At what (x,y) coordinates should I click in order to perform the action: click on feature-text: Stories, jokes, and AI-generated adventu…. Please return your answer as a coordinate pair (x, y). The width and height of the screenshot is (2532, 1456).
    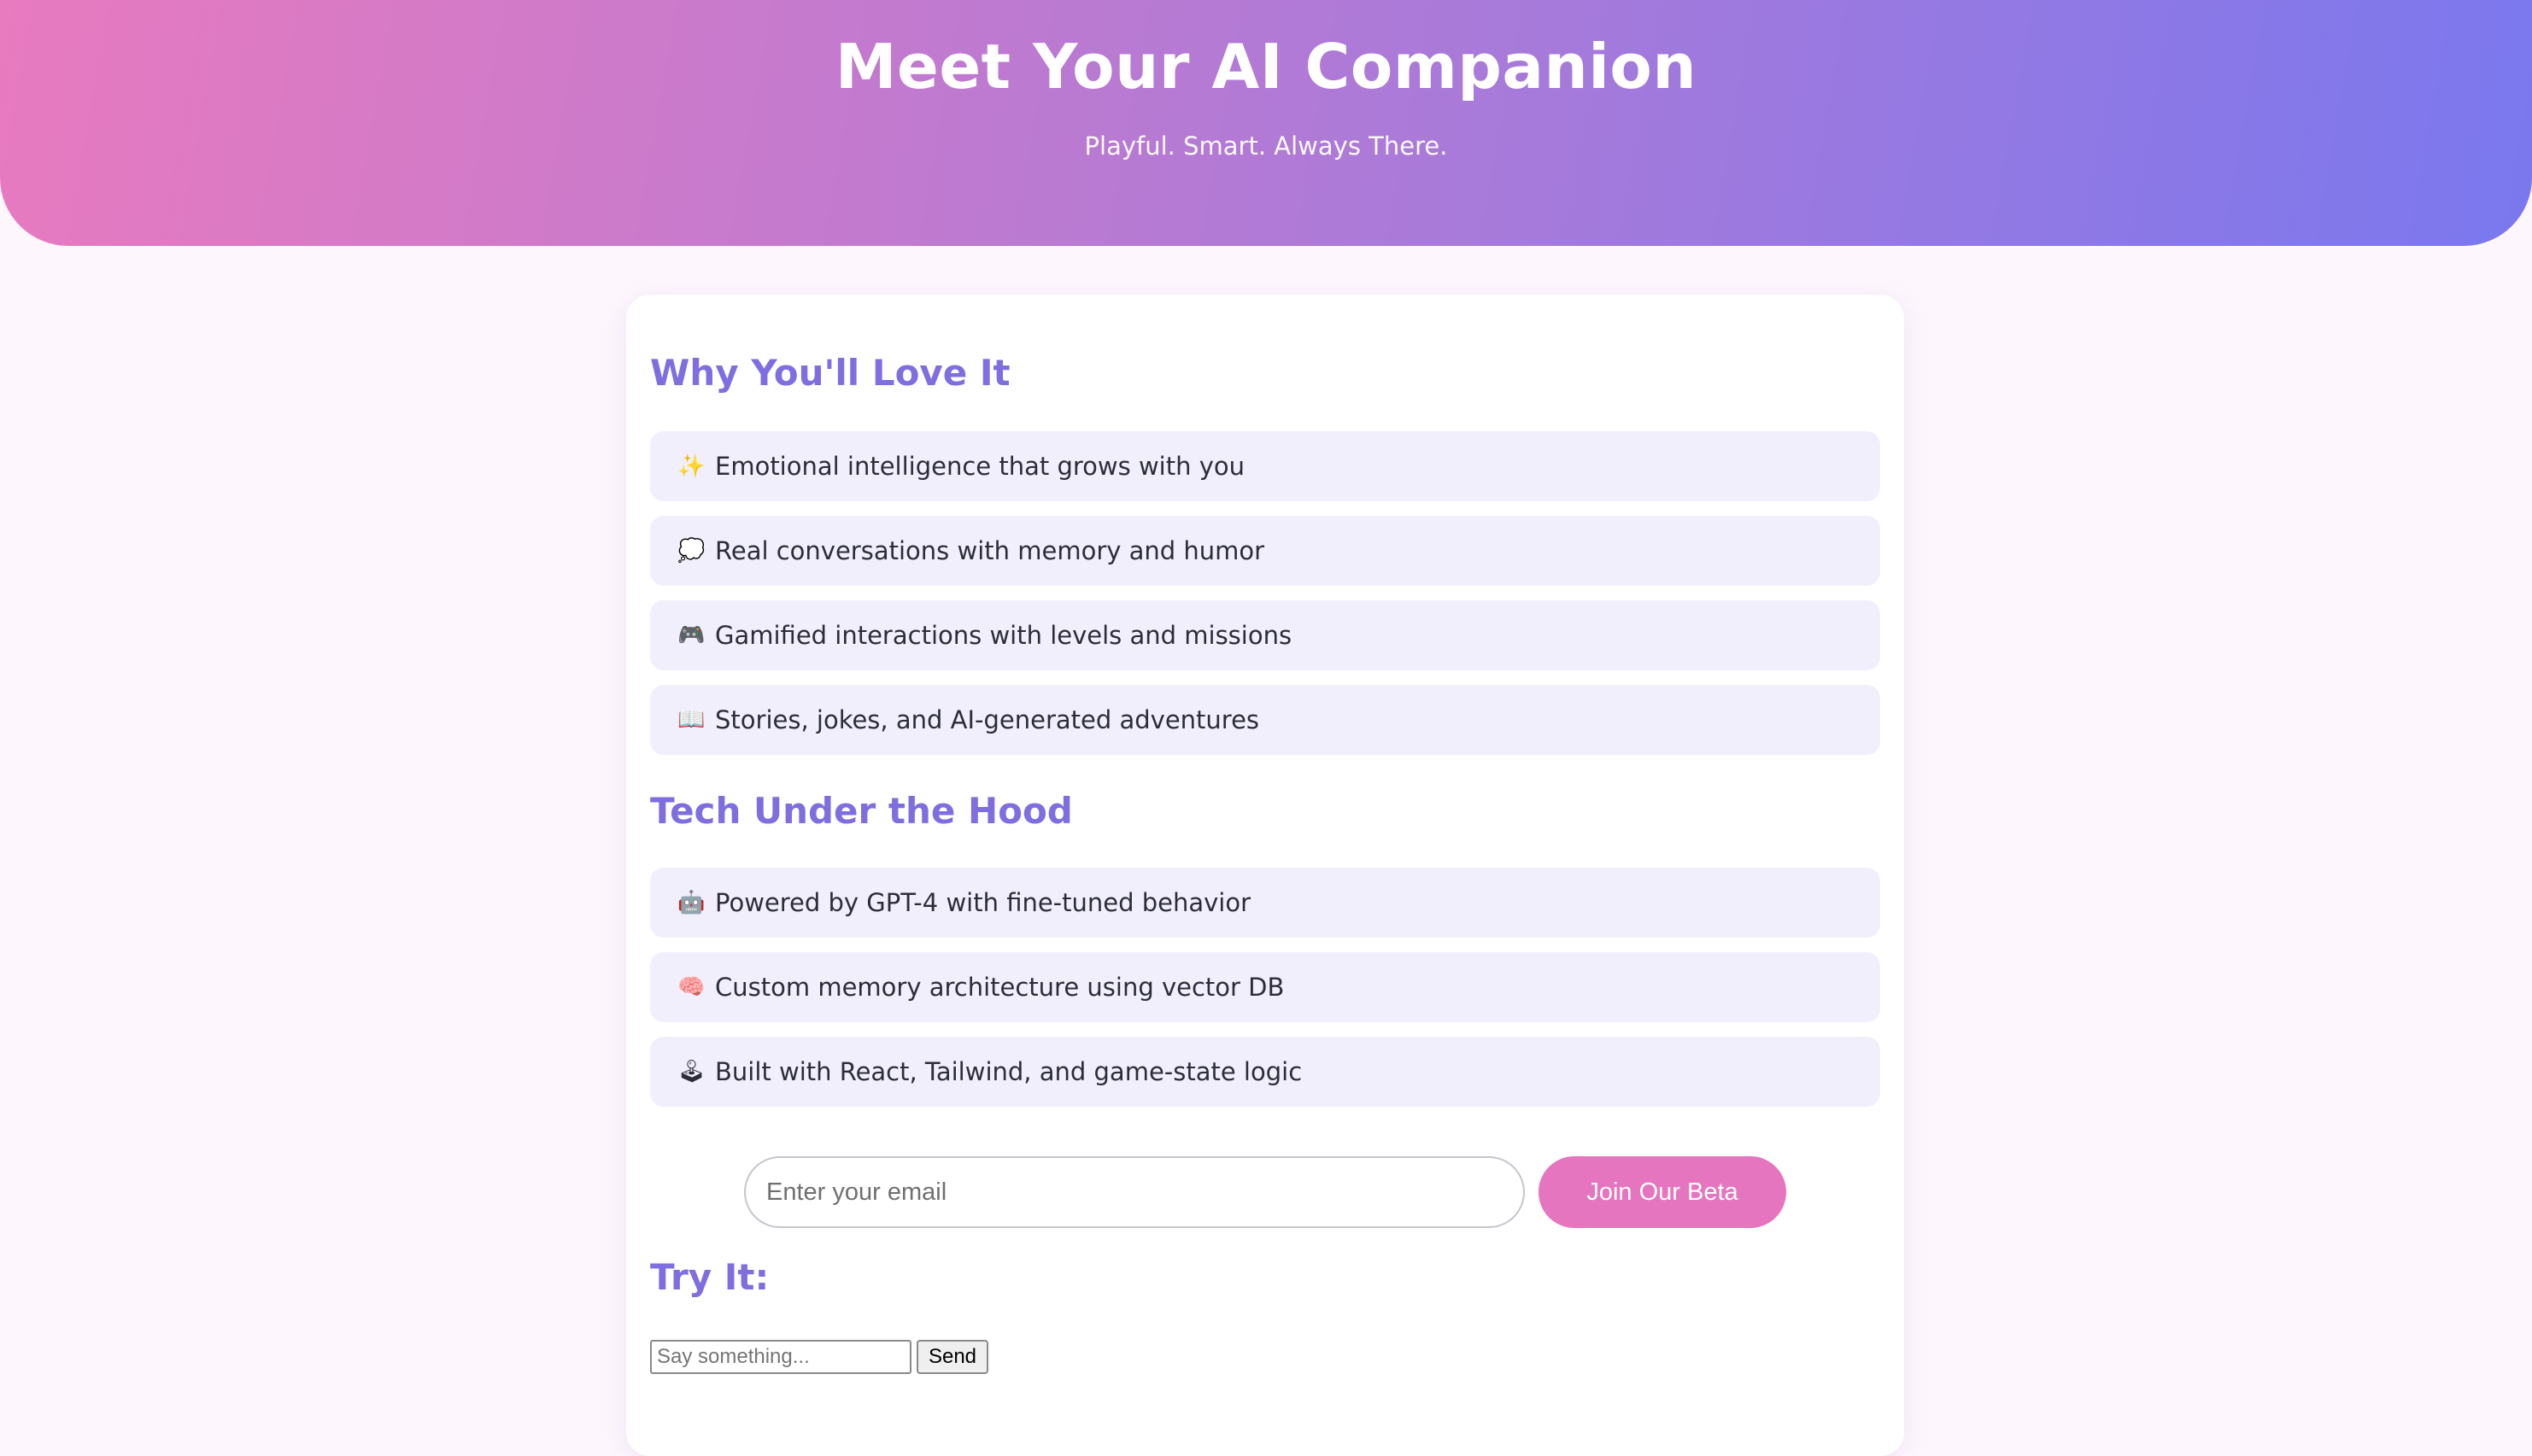
    Looking at the image, I should click on (987, 719).